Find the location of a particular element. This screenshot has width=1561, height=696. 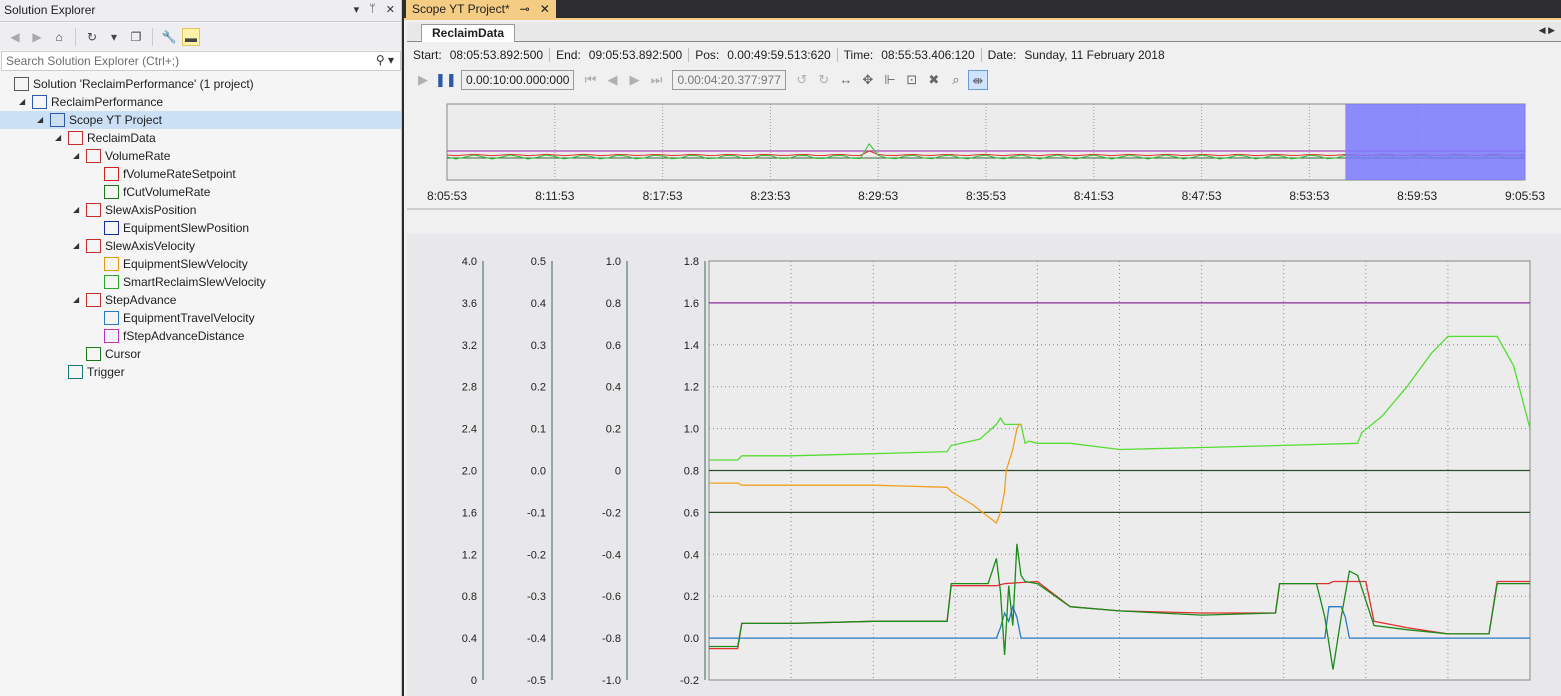

back-icon: ◀ is located at coordinates (15, 37).